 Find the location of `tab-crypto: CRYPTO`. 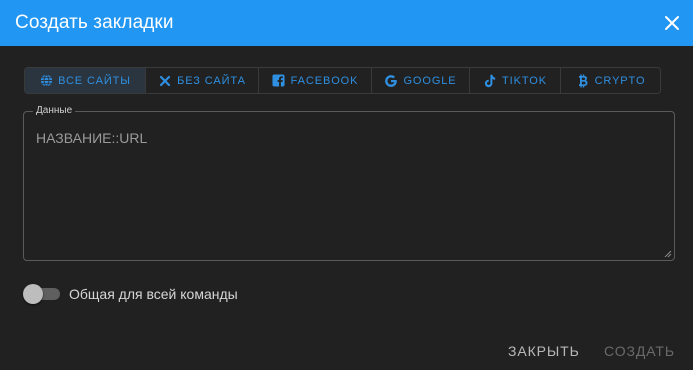

tab-crypto: CRYPTO is located at coordinates (610, 80).